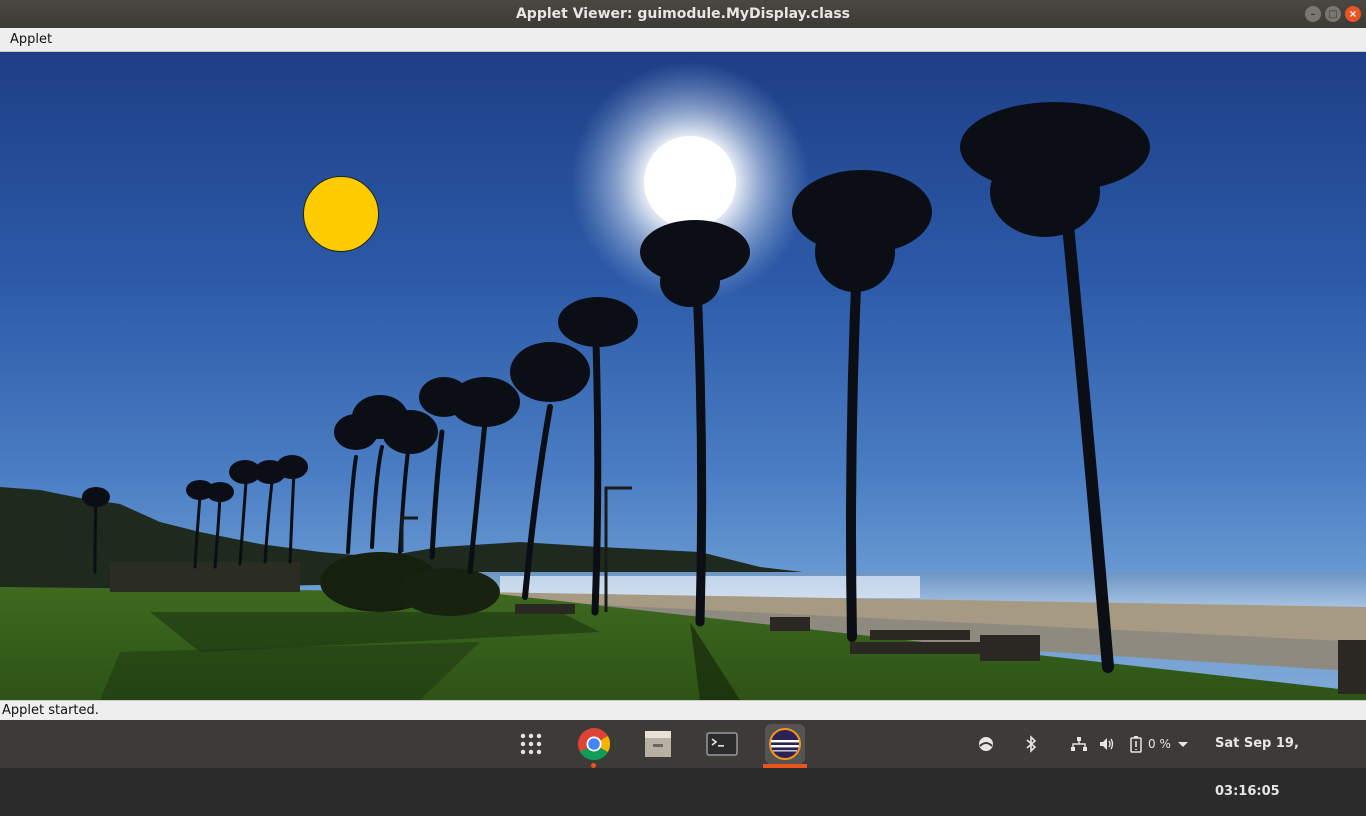 This screenshot has width=1366, height=816. Describe the element at coordinates (205, 577) in the screenshot. I see `building` at that location.